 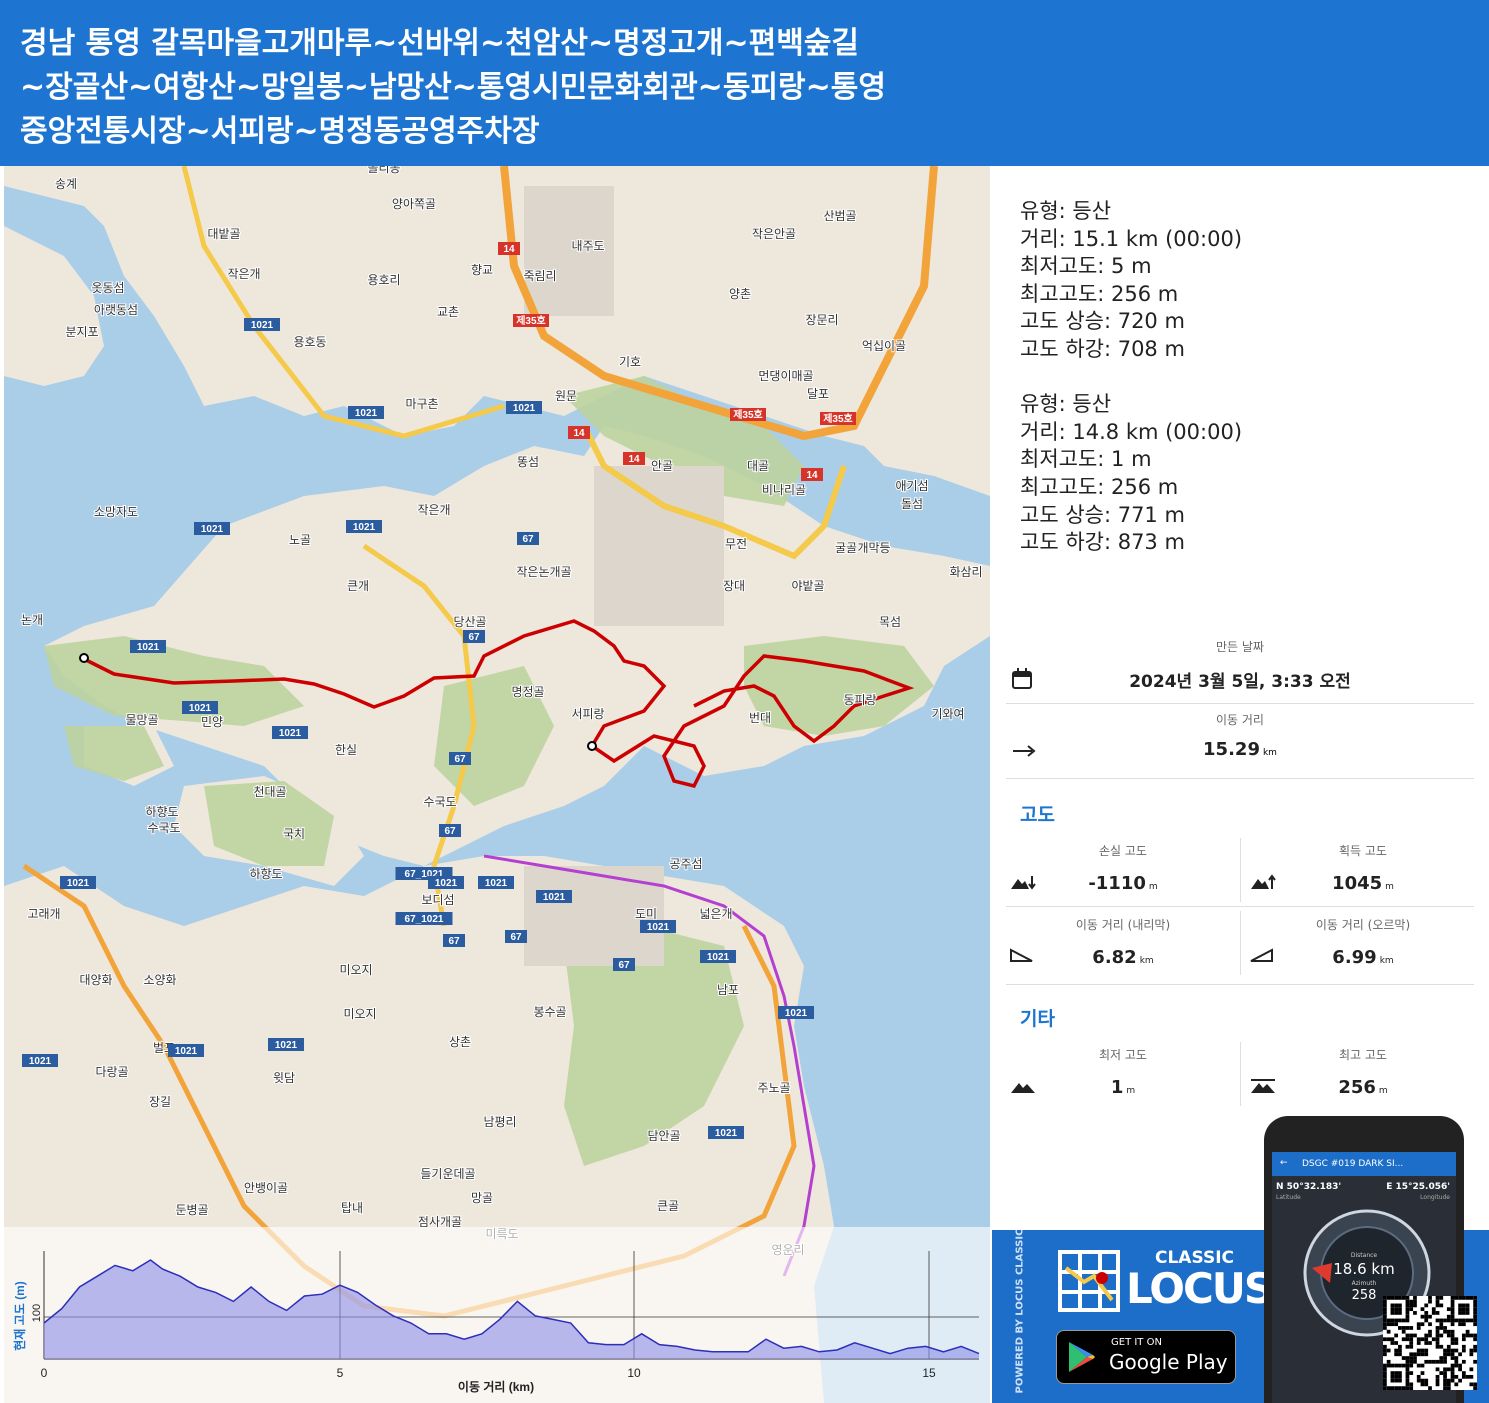 I want to click on loss-value-row: -1110 m, so click(x=1123, y=883).